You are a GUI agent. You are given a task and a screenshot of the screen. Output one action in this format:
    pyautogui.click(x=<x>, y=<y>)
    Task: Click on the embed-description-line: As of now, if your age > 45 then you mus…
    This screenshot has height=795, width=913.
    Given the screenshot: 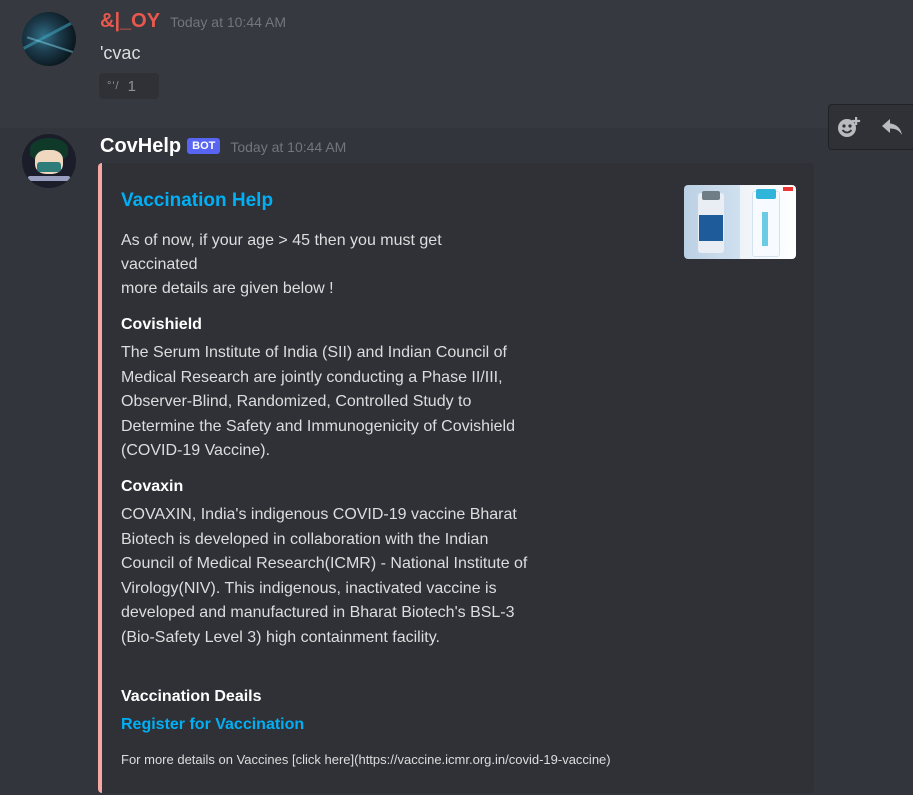 What is the action you would take?
    pyautogui.click(x=281, y=252)
    